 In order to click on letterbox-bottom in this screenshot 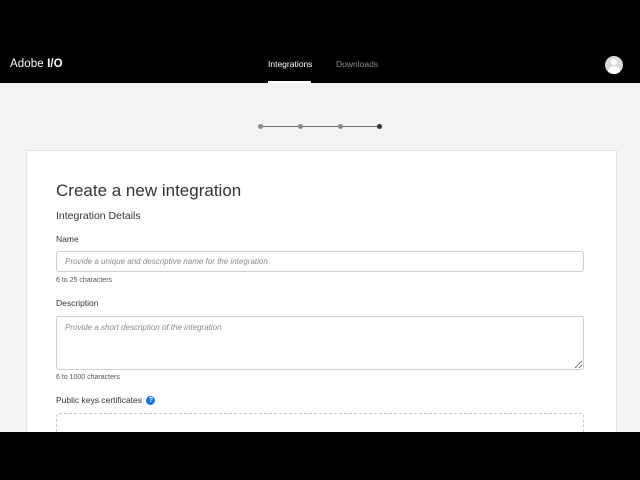, I will do `click(320, 456)`.